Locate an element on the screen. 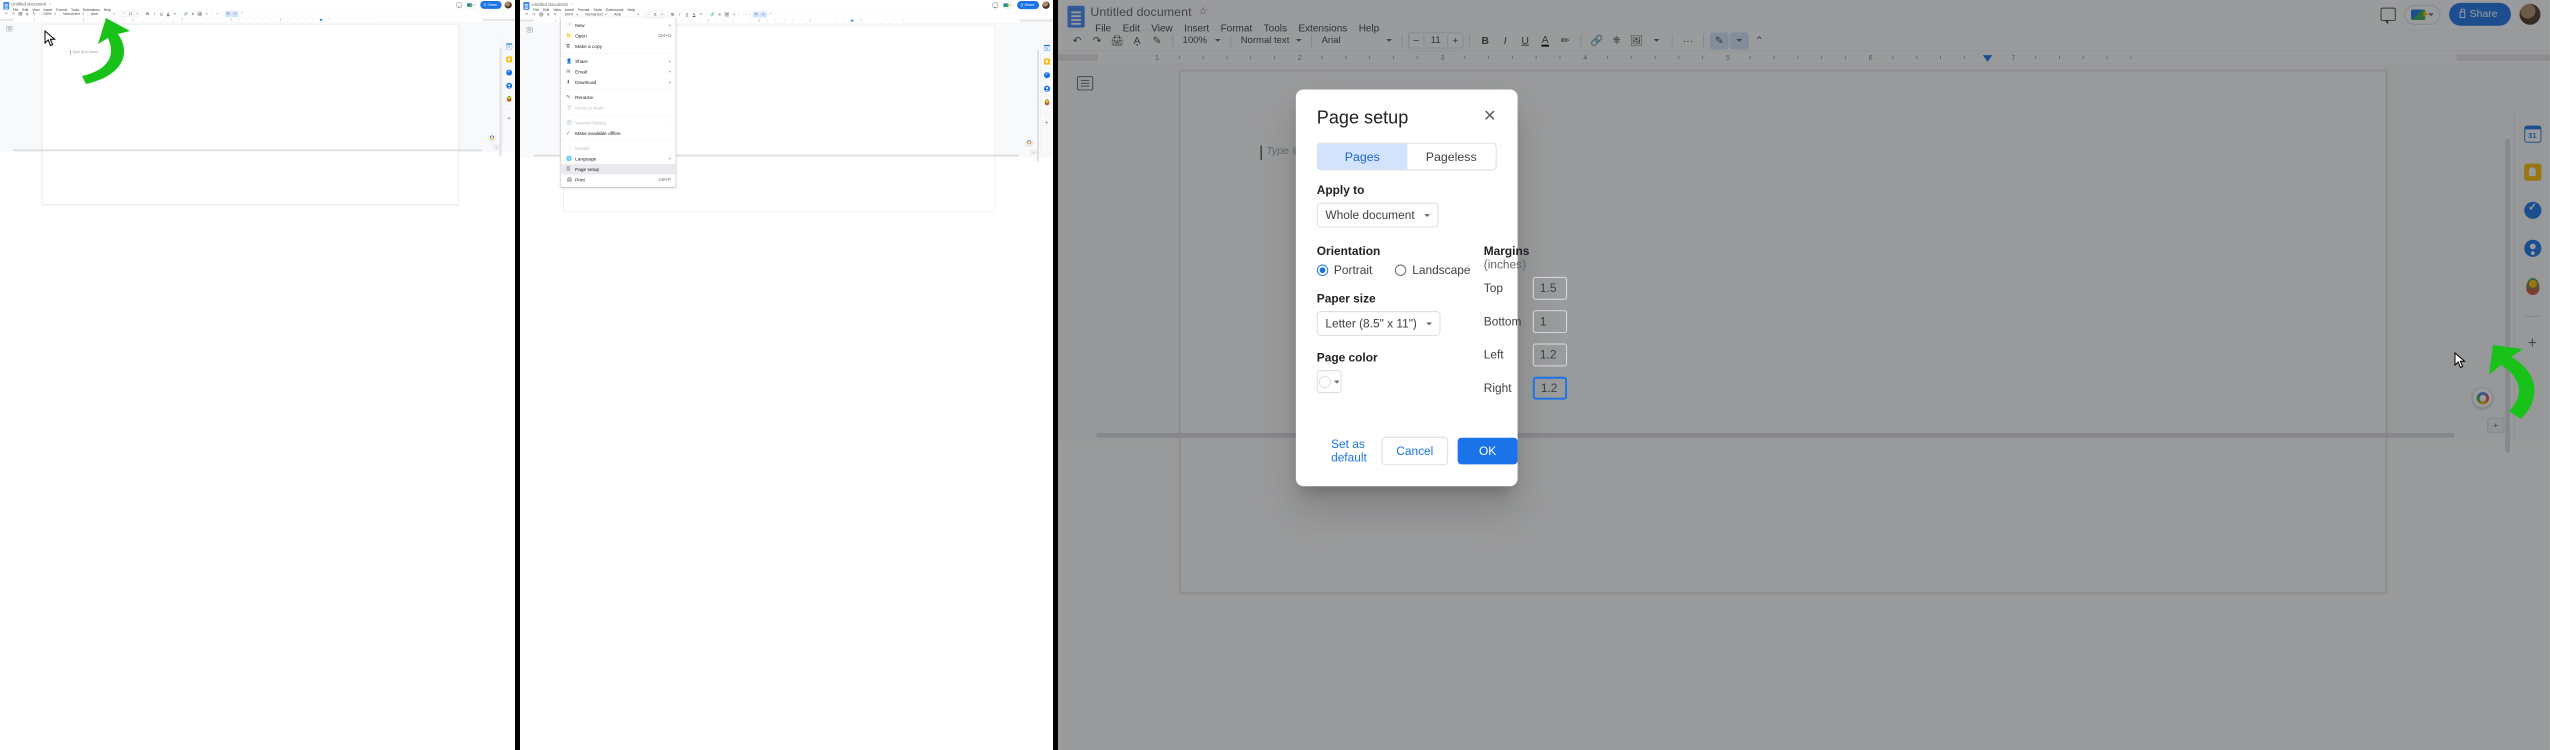 This screenshot has height=750, width=2550. highlight-color-button: ✏ is located at coordinates (175, 14).